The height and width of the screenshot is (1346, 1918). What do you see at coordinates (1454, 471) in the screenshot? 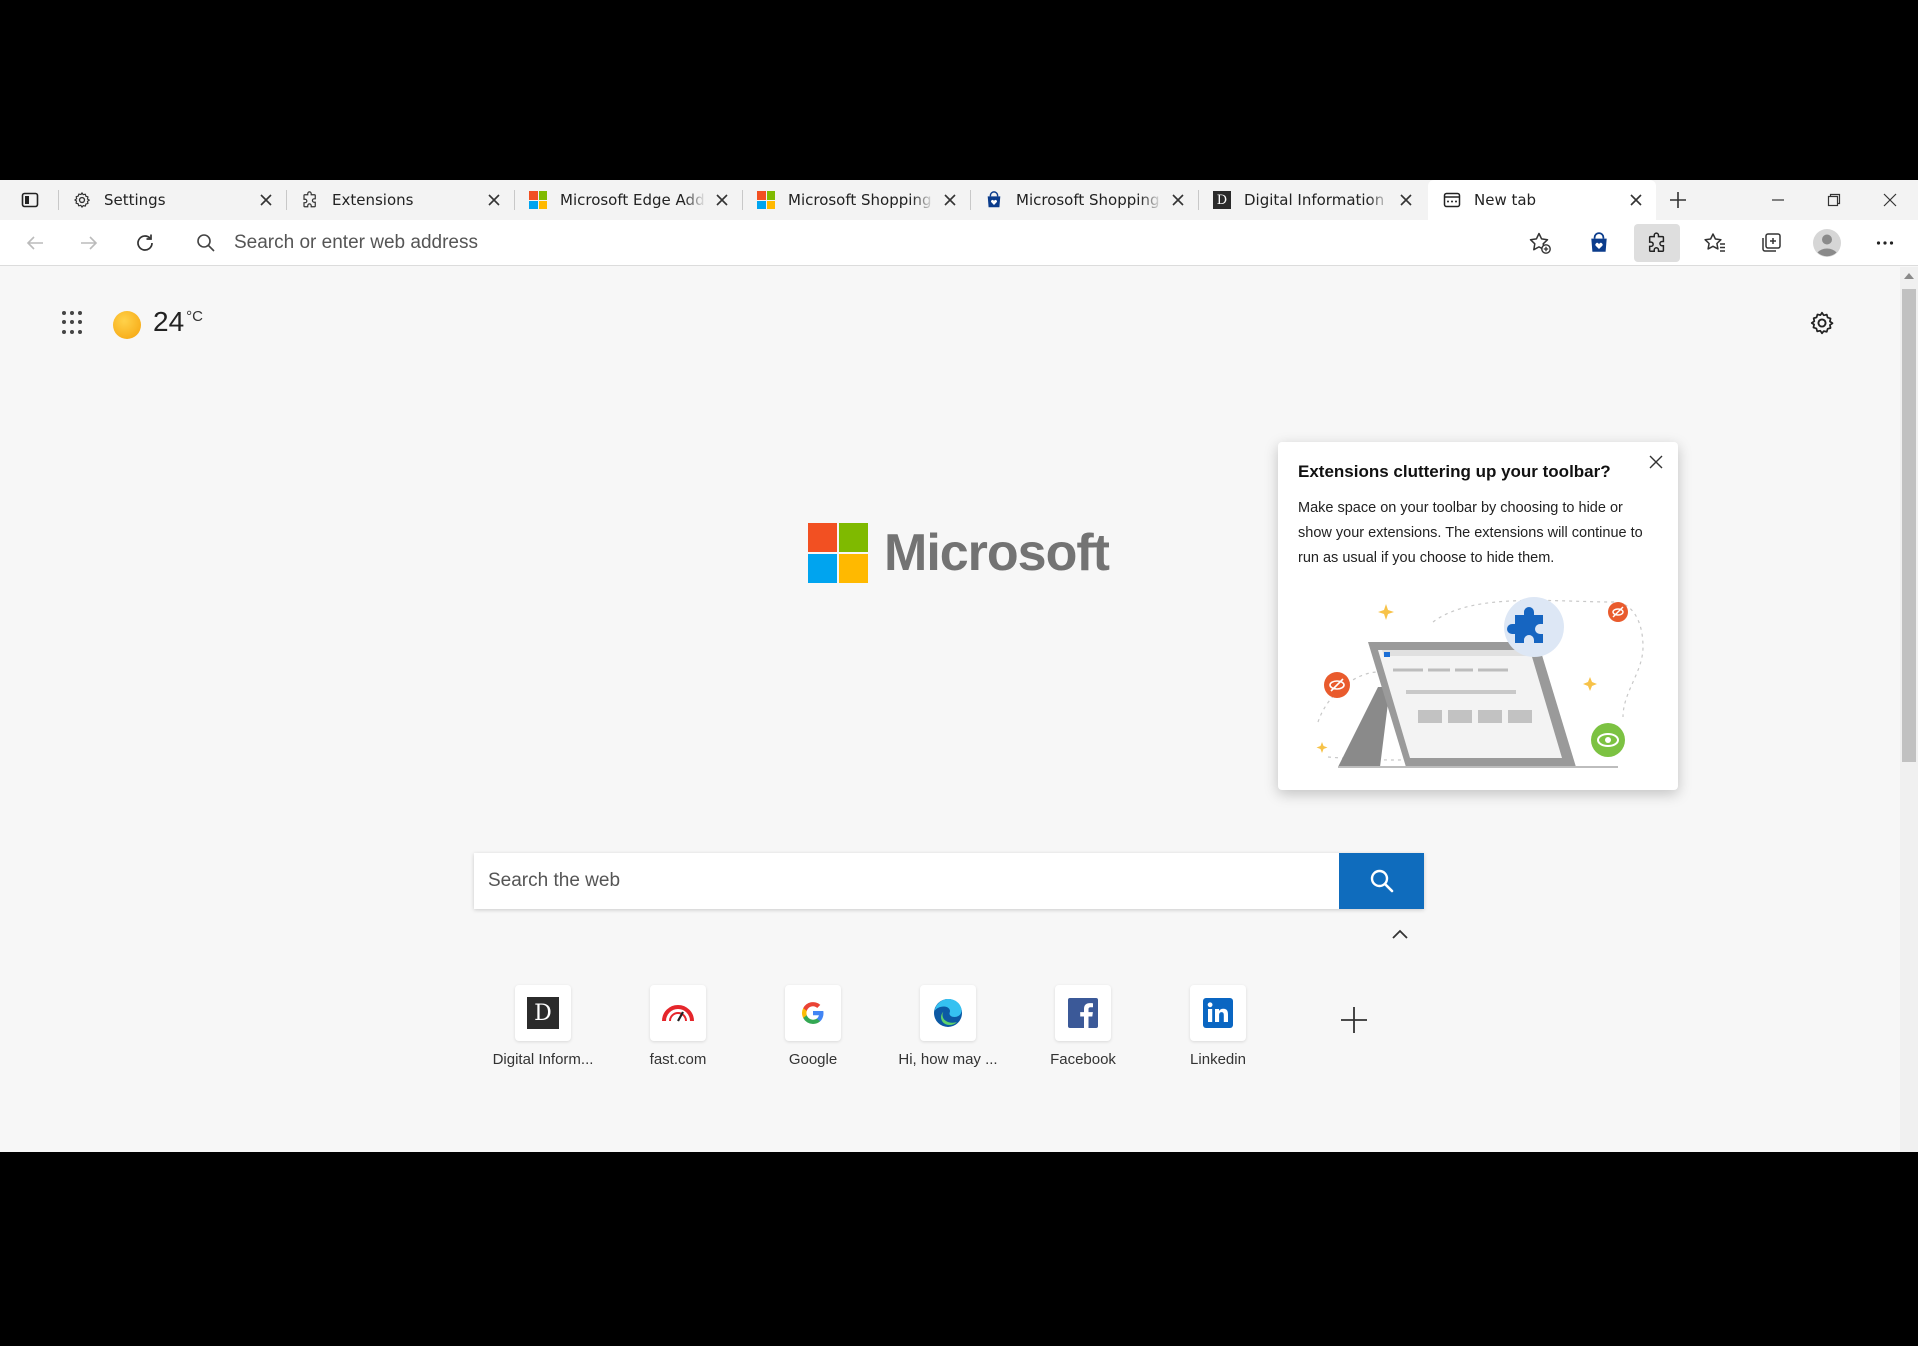
I see `popup-title: Extensions cluttering up your toolbar?` at bounding box center [1454, 471].